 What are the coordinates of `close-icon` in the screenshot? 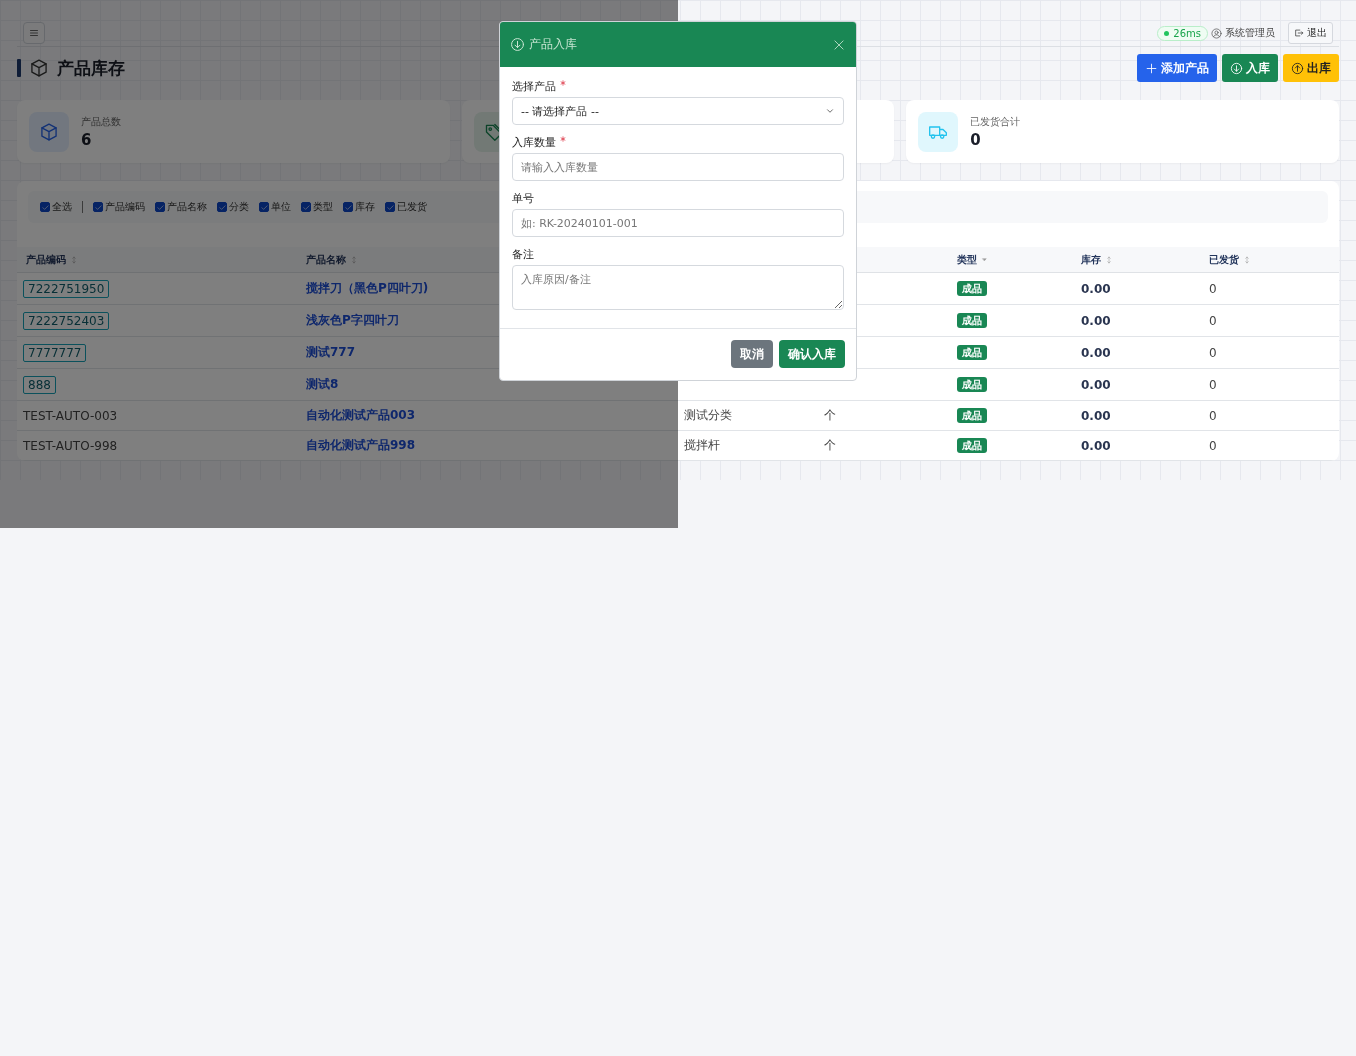 It's located at (839, 44).